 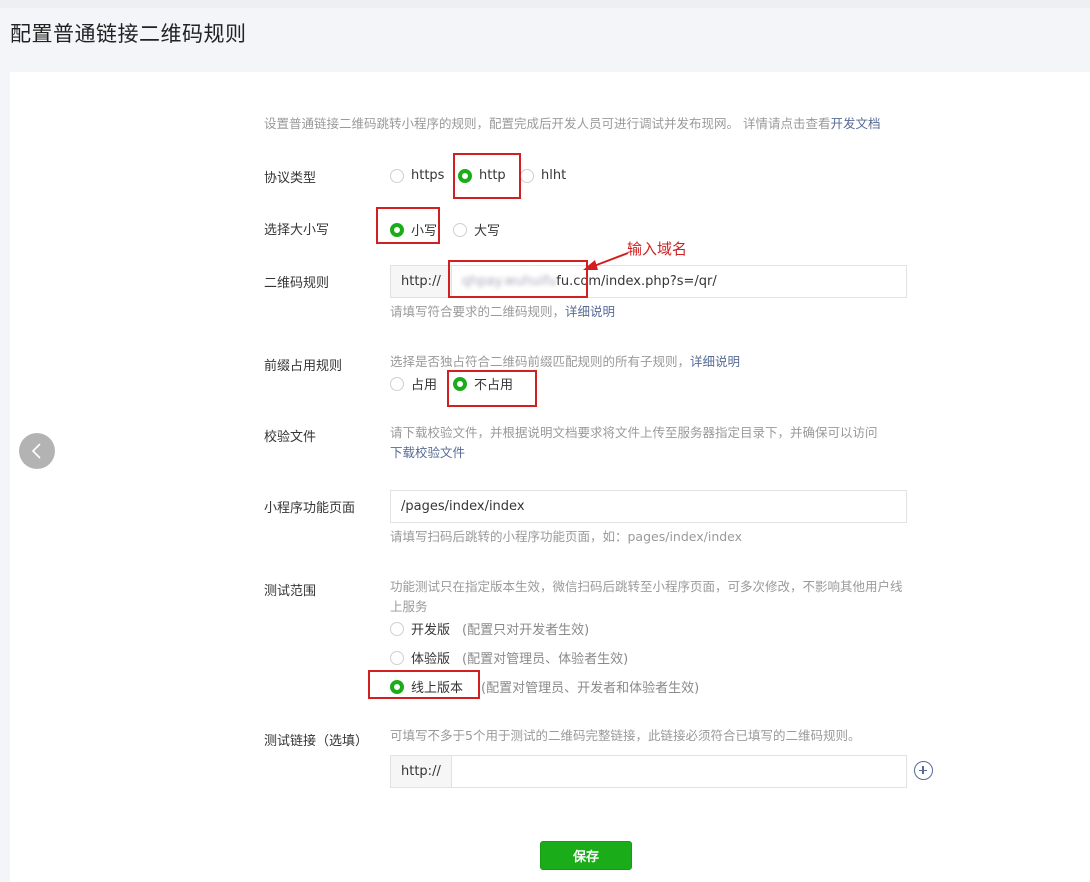 I want to click on qr-rule-prefix: http://, so click(x=421, y=281).